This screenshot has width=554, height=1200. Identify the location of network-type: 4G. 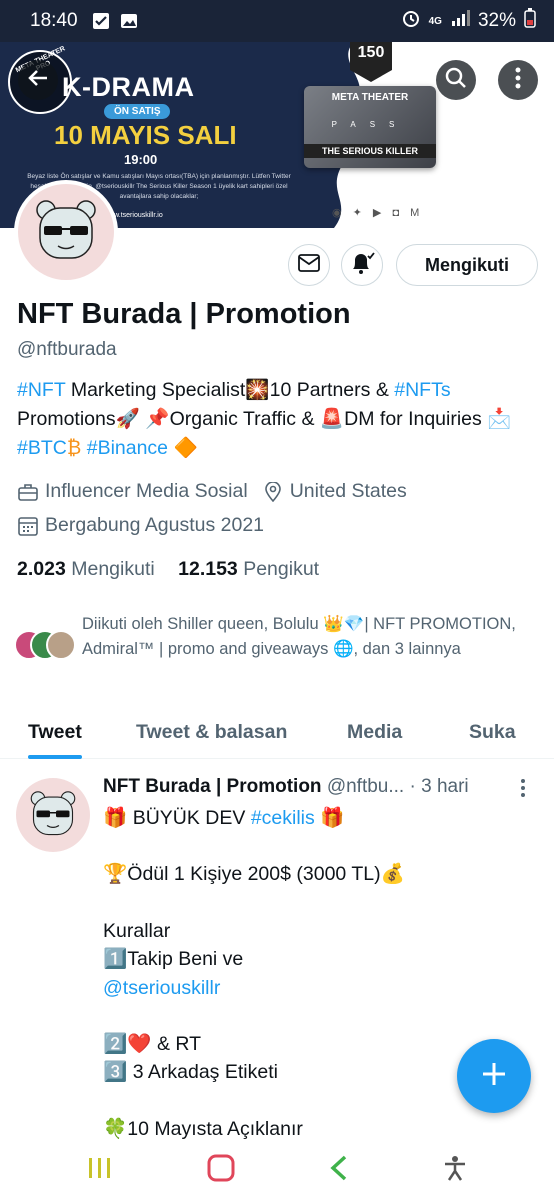
(435, 21).